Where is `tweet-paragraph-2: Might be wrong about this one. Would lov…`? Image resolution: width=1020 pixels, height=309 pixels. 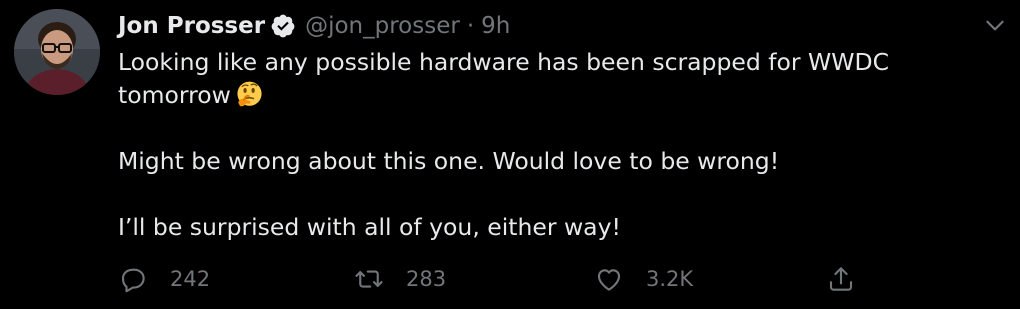
tweet-paragraph-2: Might be wrong about this one. Would lov… is located at coordinates (449, 161).